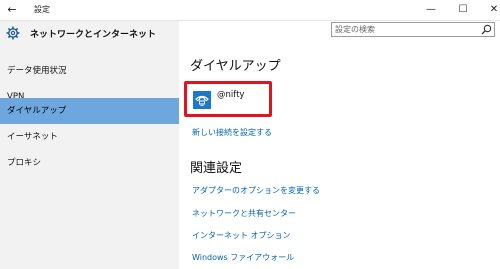 This screenshot has height=269, width=500. What do you see at coordinates (89, 137) in the screenshot?
I see `sidebar-item-ethernet: イーサネット` at bounding box center [89, 137].